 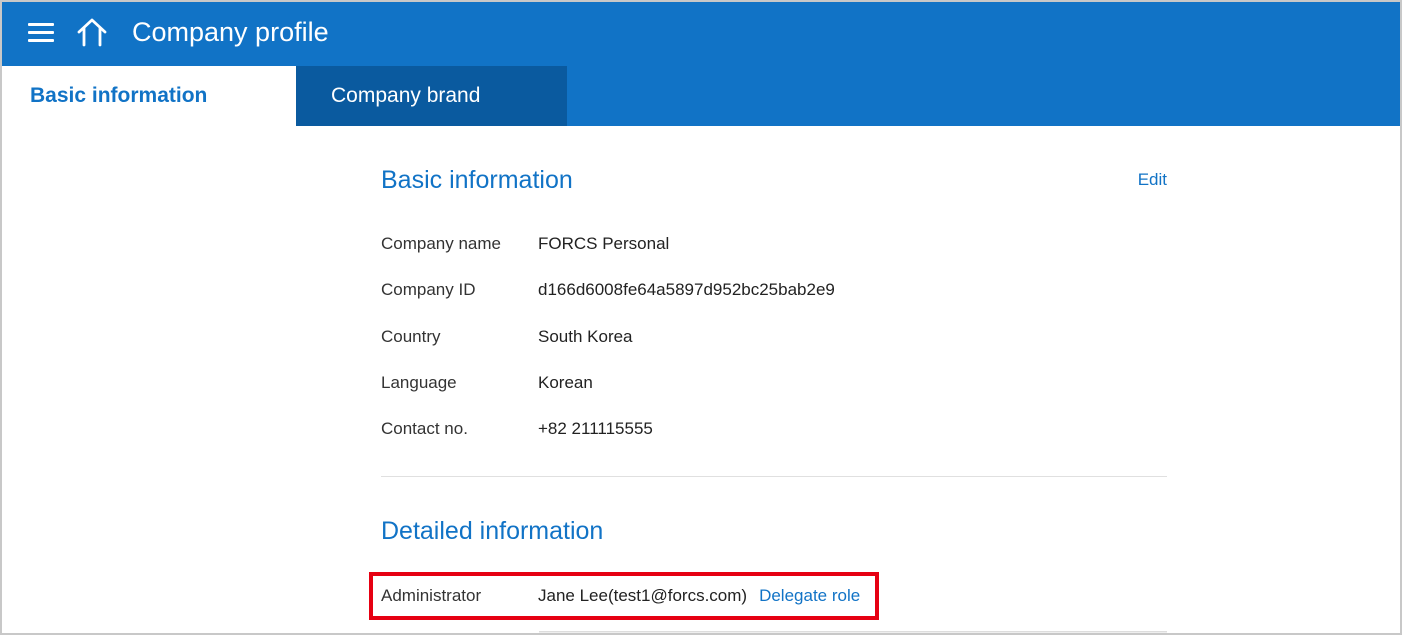 What do you see at coordinates (149, 96) in the screenshot?
I see `tab-basic-information: Basic information` at bounding box center [149, 96].